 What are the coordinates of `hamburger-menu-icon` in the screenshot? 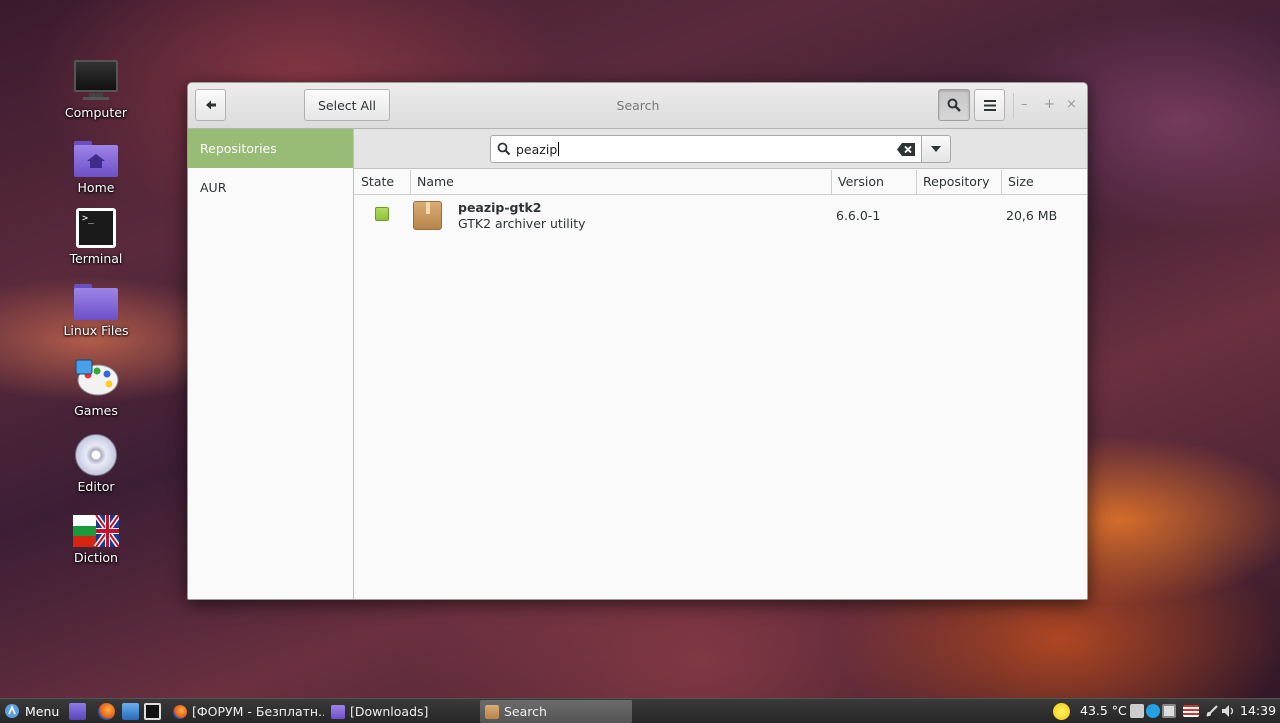 It's located at (989, 105).